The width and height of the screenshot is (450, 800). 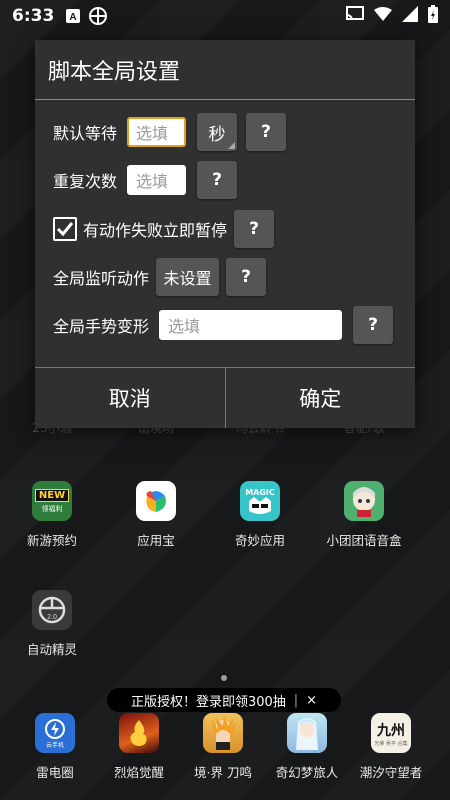 I want to click on dock-app-thunder: 云手机 雷电圈, so click(x=55, y=747).